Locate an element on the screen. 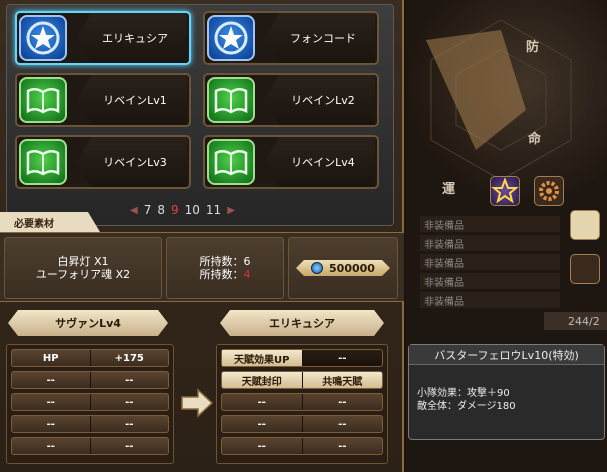 Image resolution: width=607 pixels, height=472 pixels. item-slot-3: リベインLv2 is located at coordinates (291, 100).